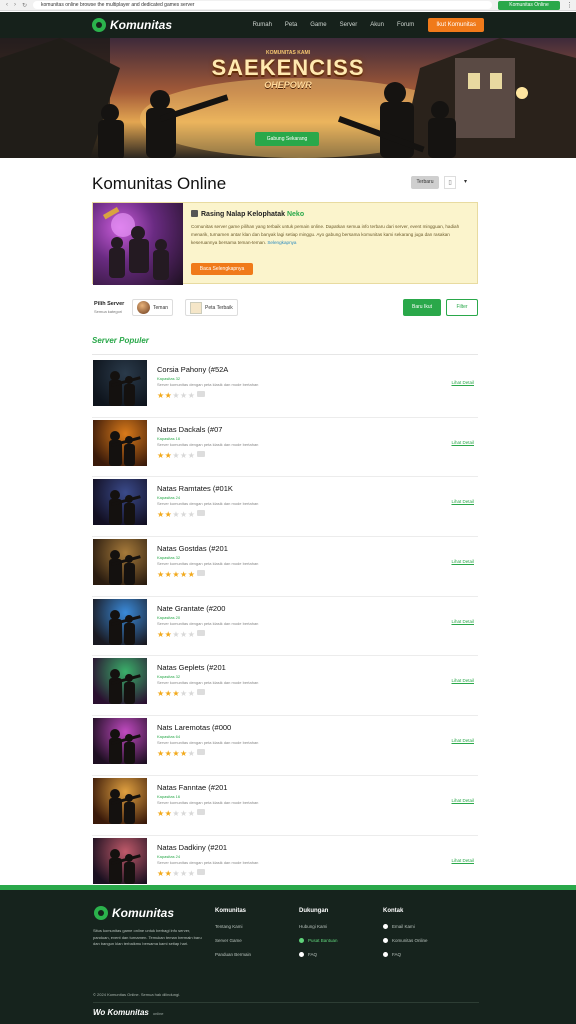 The width and height of the screenshot is (576, 1024). Describe the element at coordinates (169, 737) in the screenshot. I see `server-capacity: Kapasitas 64` at that location.